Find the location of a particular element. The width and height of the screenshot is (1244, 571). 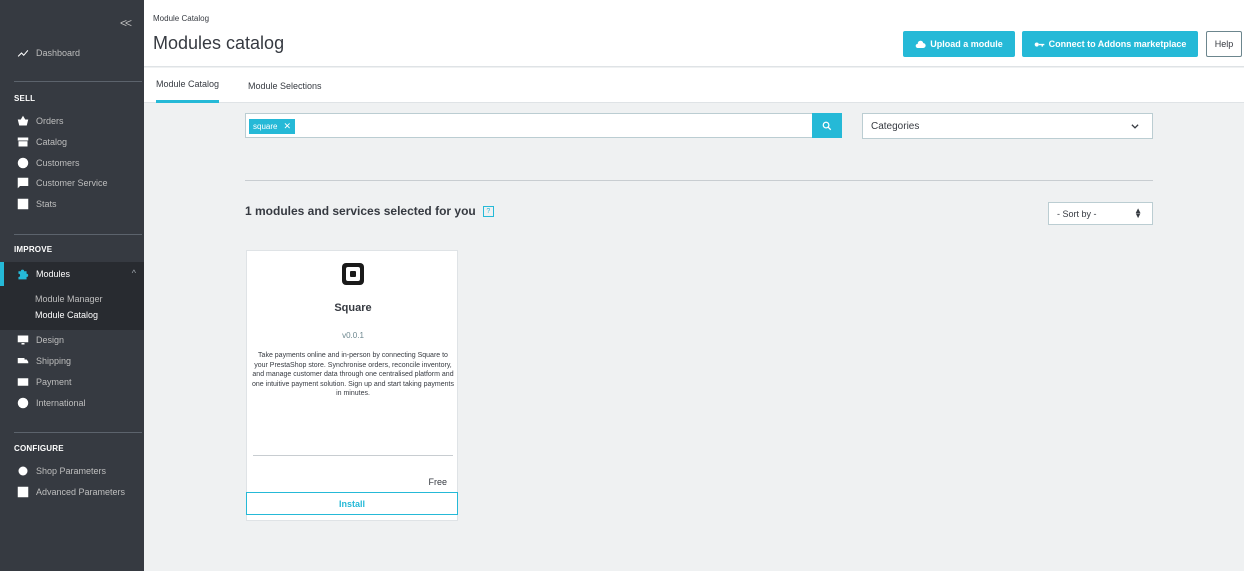

section-title-sell: SELL is located at coordinates (25, 98).